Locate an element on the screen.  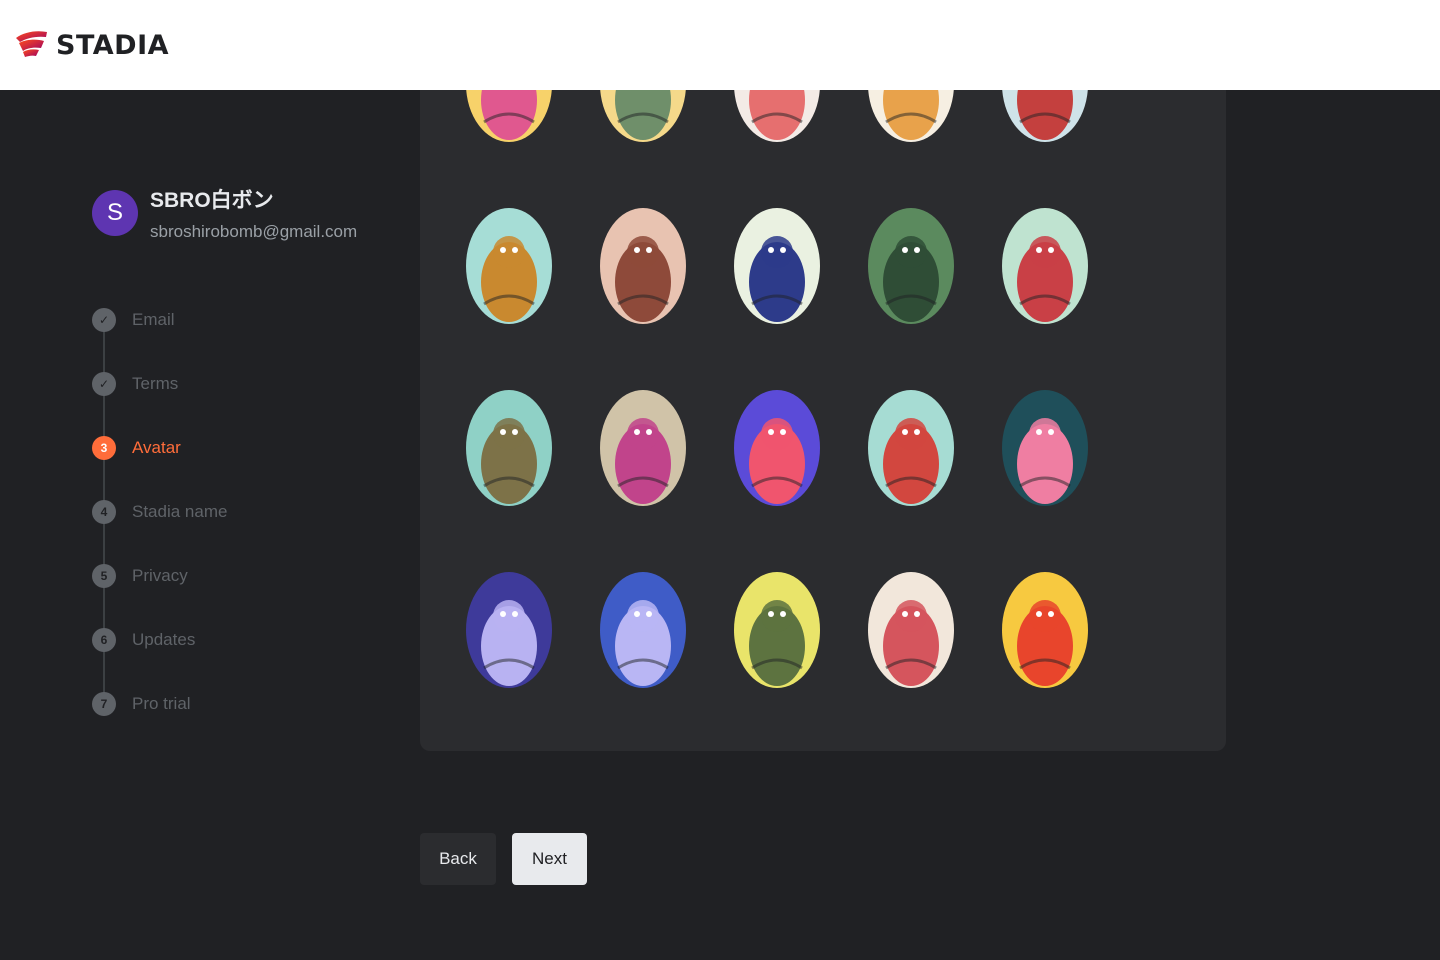
avatar-red-robot is located at coordinates (777, 448).